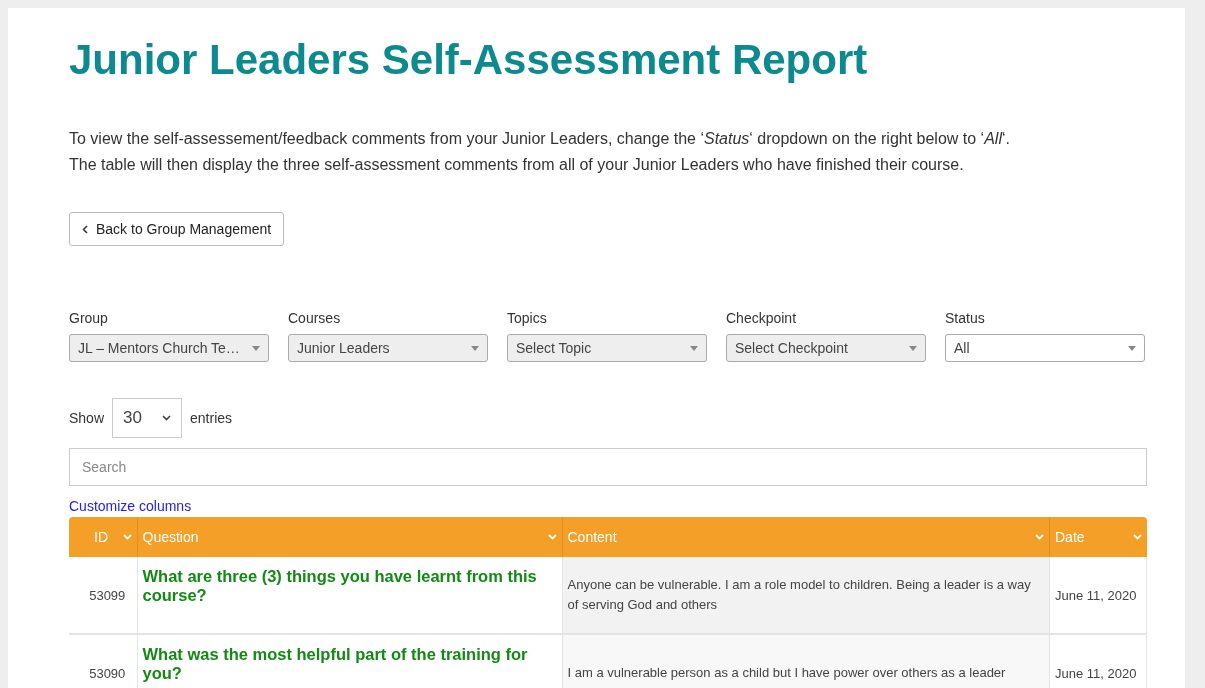 The width and height of the screenshot is (1205, 688). I want to click on filter-label: Status, so click(965, 319).